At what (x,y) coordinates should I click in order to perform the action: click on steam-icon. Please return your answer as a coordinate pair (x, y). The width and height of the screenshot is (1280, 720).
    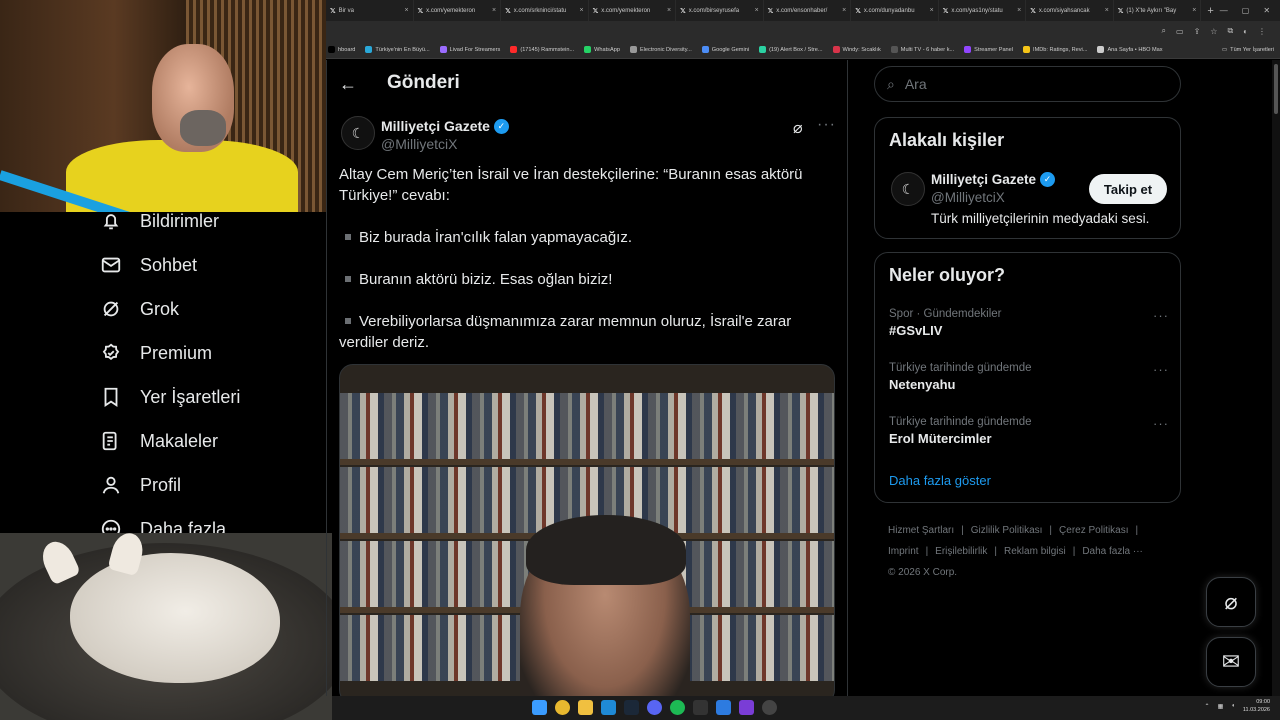
    Looking at the image, I should click on (631, 707).